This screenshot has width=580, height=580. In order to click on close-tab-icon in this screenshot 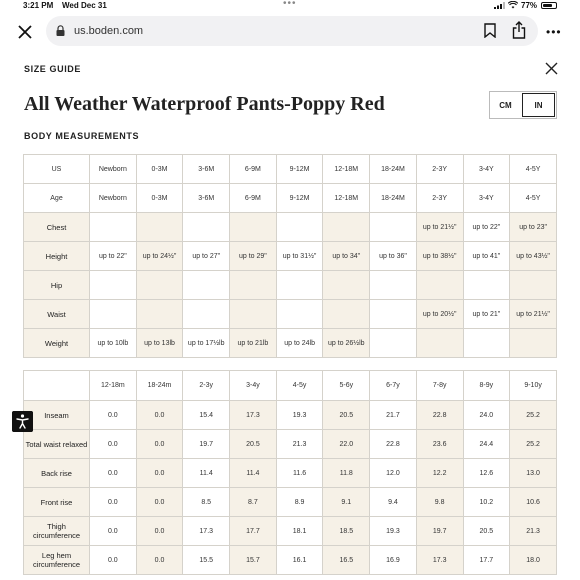, I will do `click(25, 32)`.